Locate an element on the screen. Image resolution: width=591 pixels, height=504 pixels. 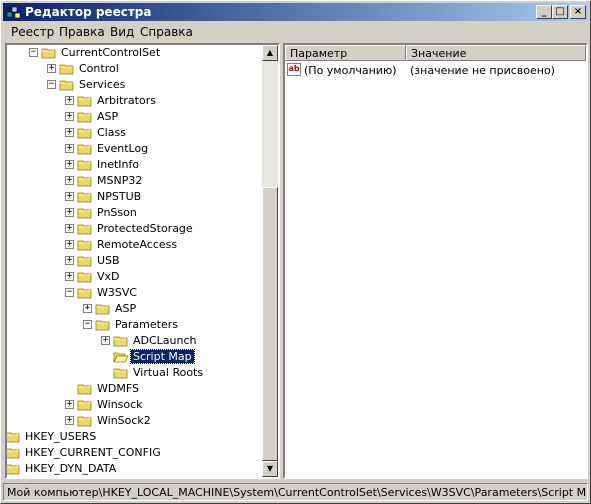
tree-node: + WinSock2 is located at coordinates (134, 421).